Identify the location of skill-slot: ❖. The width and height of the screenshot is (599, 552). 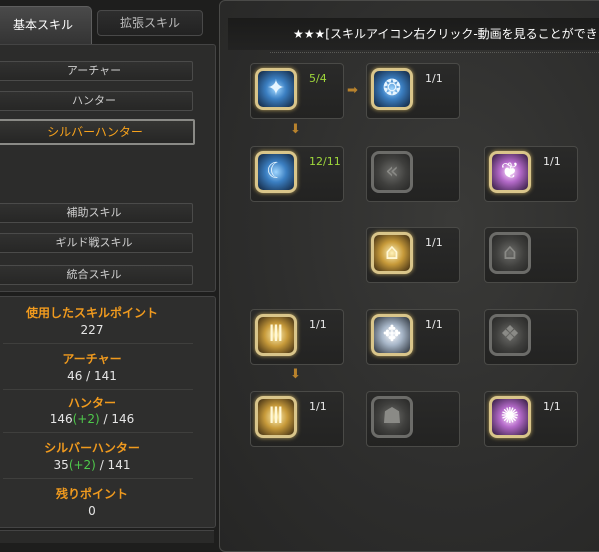
(531, 337).